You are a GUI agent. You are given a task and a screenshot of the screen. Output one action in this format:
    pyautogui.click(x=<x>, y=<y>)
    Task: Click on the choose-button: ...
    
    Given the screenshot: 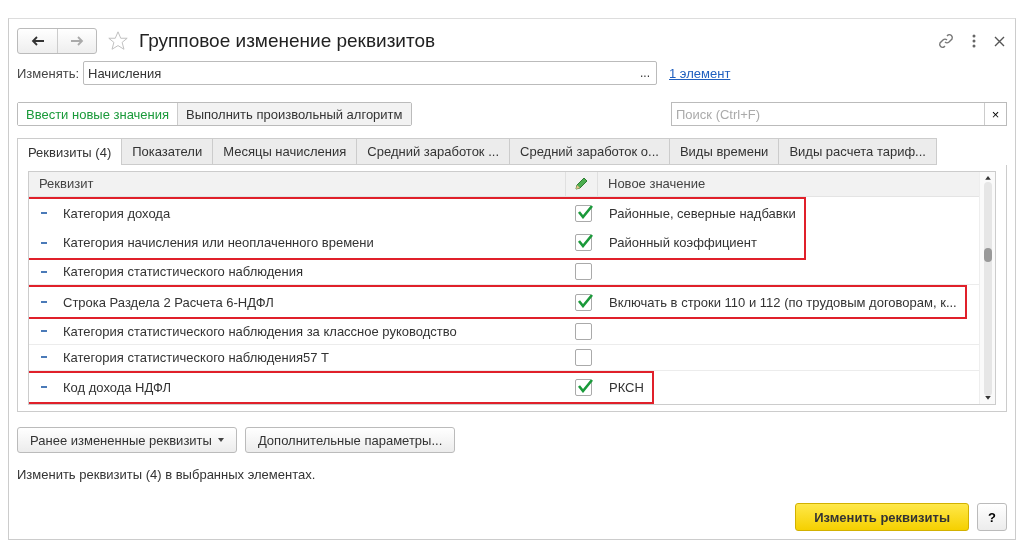 What is the action you would take?
    pyautogui.click(x=645, y=73)
    